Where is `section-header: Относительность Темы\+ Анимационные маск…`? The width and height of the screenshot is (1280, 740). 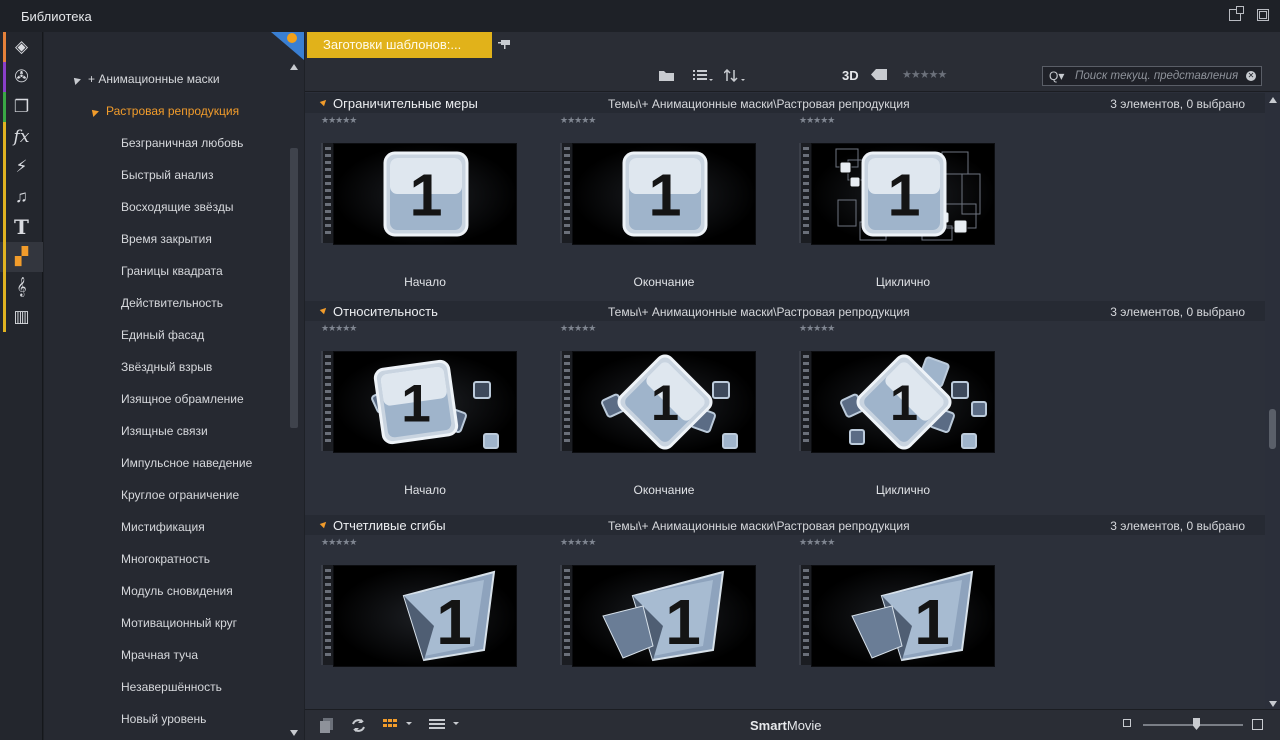 section-header: Относительность Темы\+ Анимационные маск… is located at coordinates (785, 311).